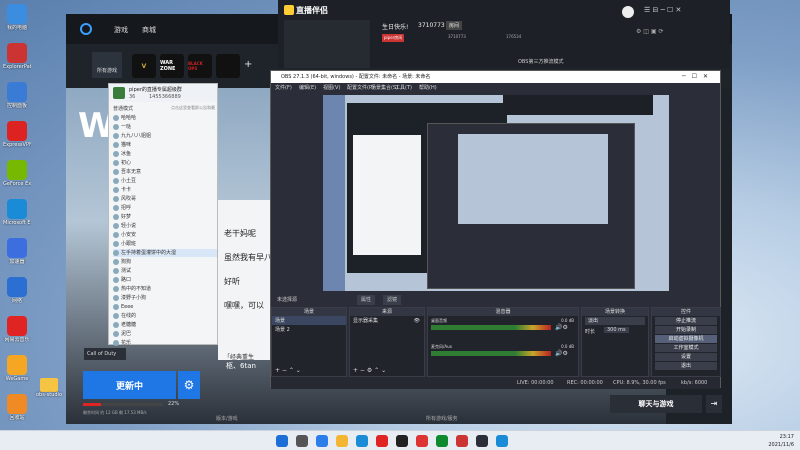 This screenshot has height=450, width=800. I want to click on filters-button: 滤镜, so click(392, 300).